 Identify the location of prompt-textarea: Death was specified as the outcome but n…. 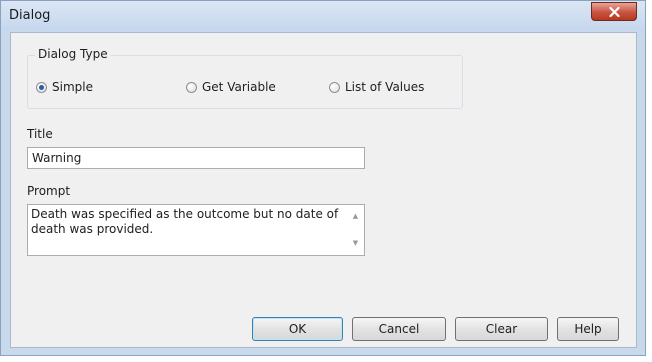
(196, 230).